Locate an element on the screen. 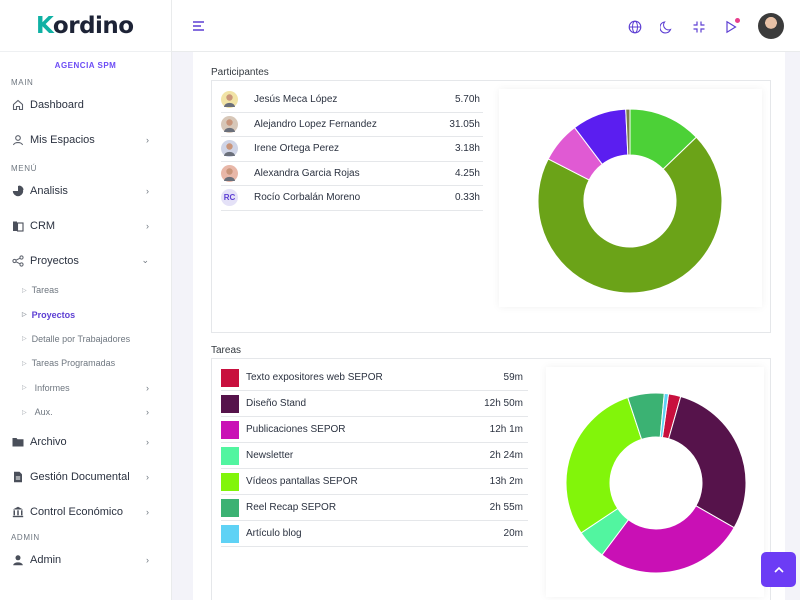 Image resolution: width=800 pixels, height=600 pixels. participant-row: Jesús Meca López 5.70h is located at coordinates (352, 100).